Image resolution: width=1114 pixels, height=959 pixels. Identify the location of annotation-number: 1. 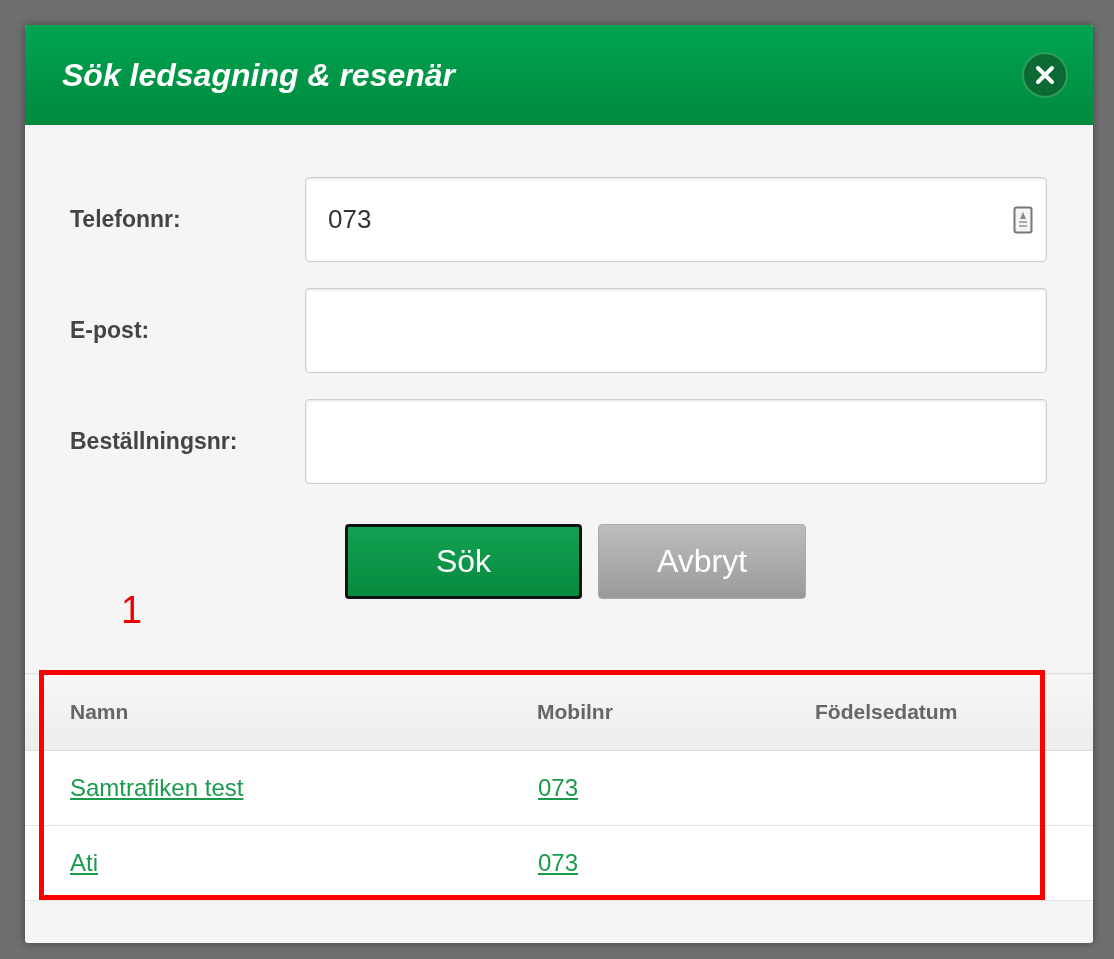
(132, 610).